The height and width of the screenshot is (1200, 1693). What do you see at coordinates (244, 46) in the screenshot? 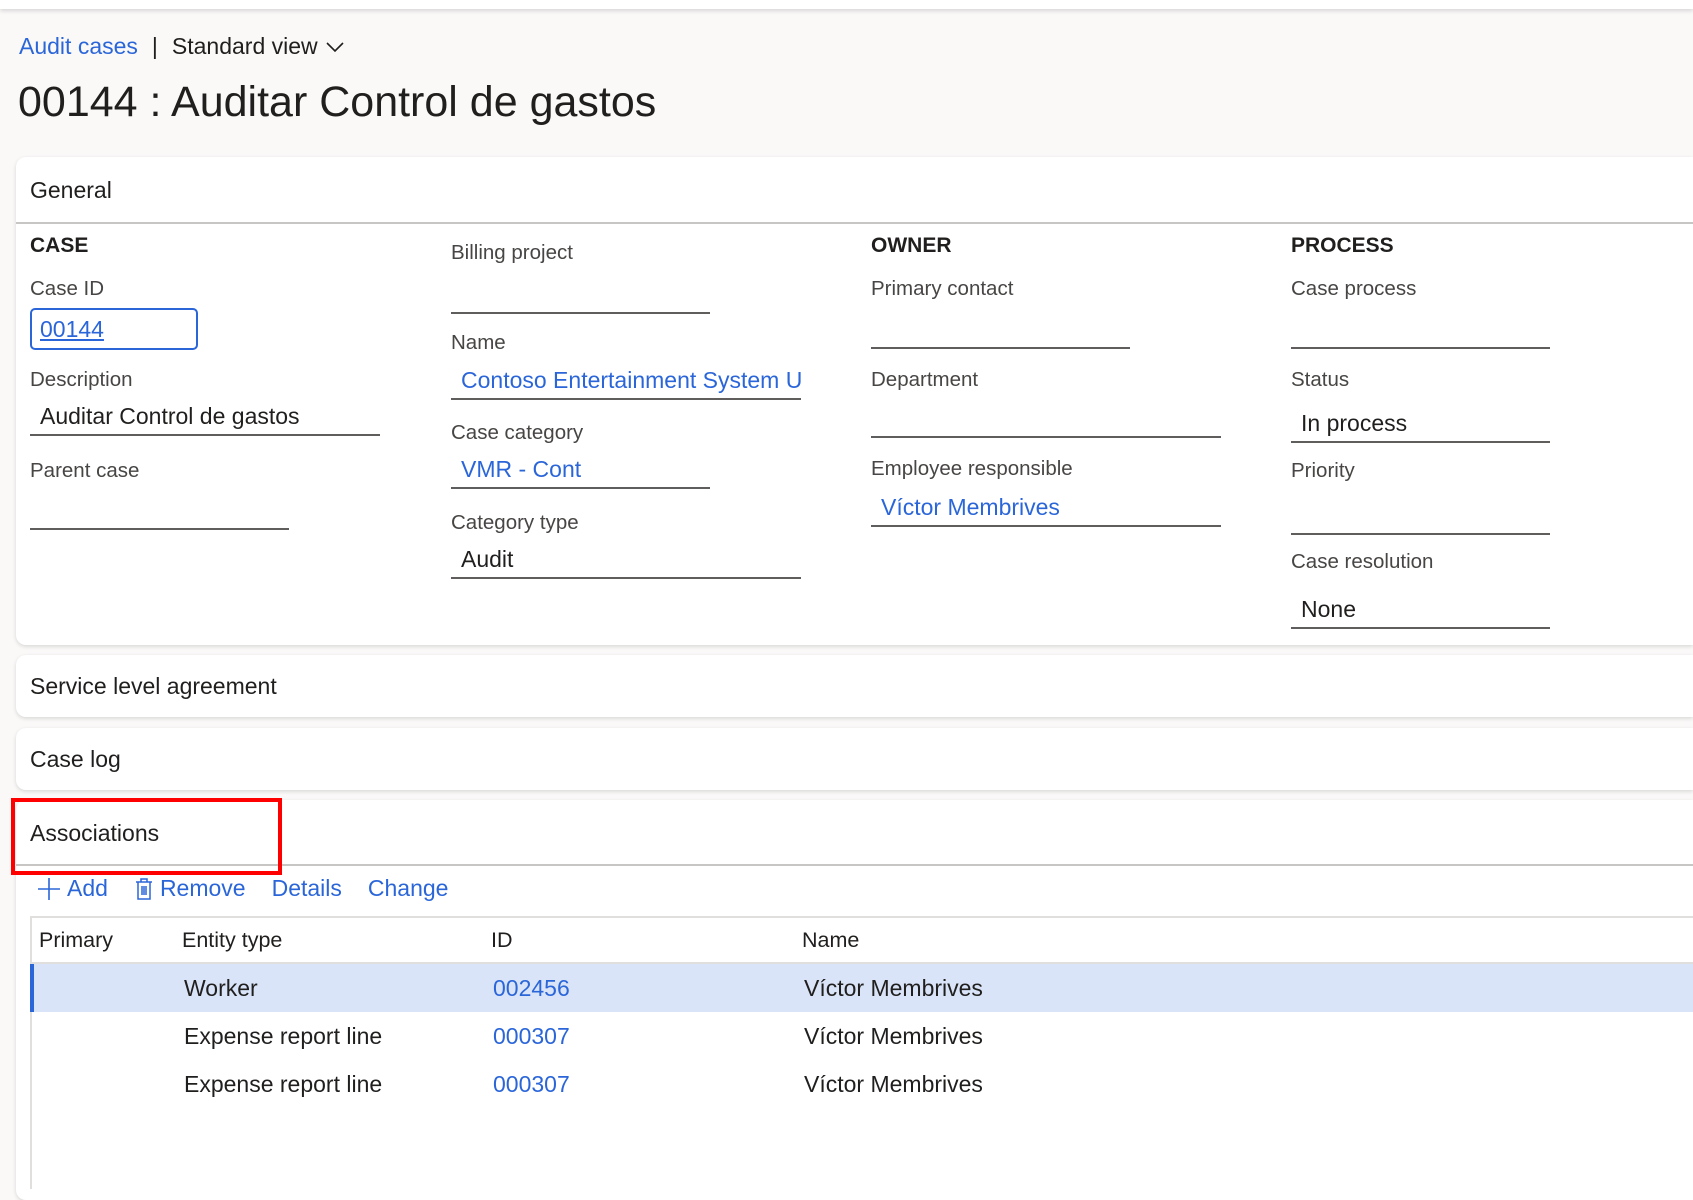
I see `view-selector-label: Standard view` at bounding box center [244, 46].